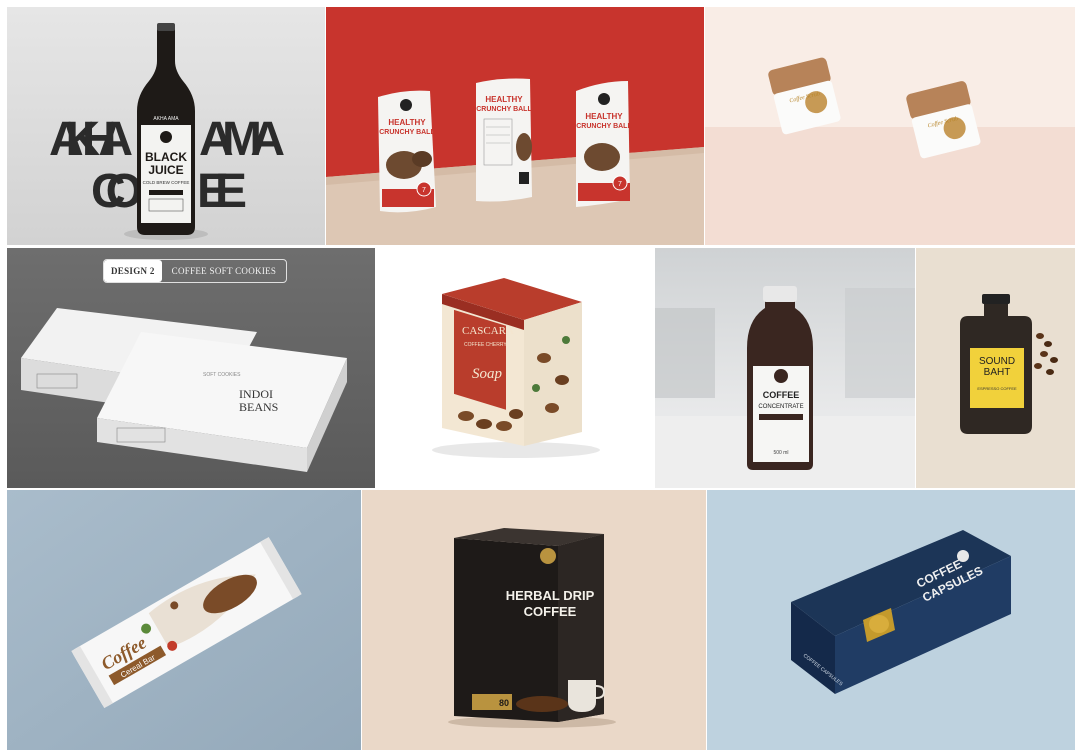 This screenshot has width=1082, height=753. I want to click on akha-word-bottom-left: CO, so click(117, 191).